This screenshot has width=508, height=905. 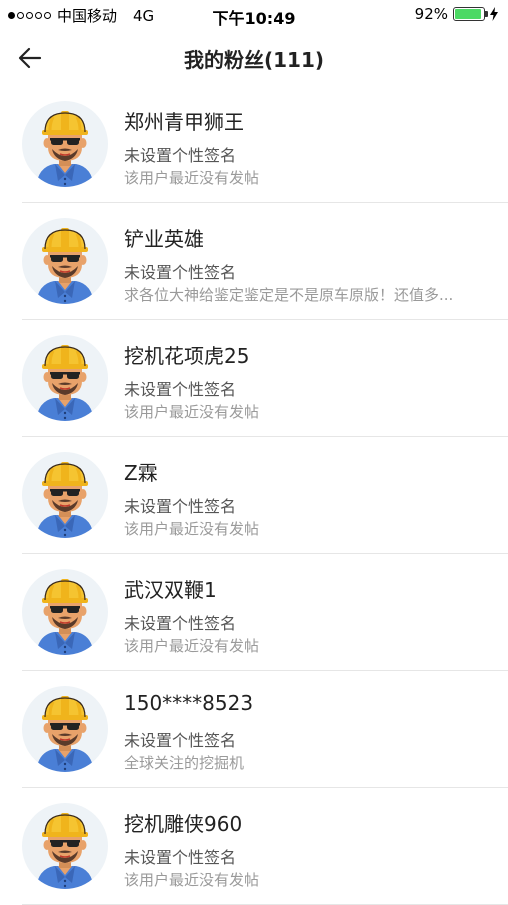 I want to click on battery-icon, so click(x=470, y=14).